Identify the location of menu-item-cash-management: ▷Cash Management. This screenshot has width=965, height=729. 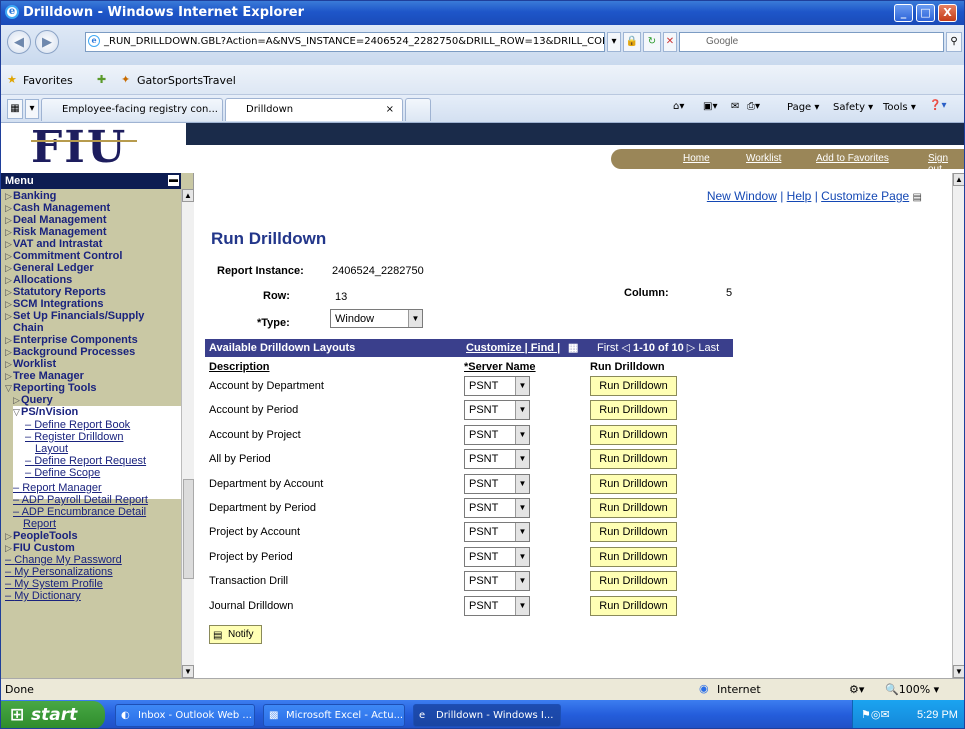
(57, 208).